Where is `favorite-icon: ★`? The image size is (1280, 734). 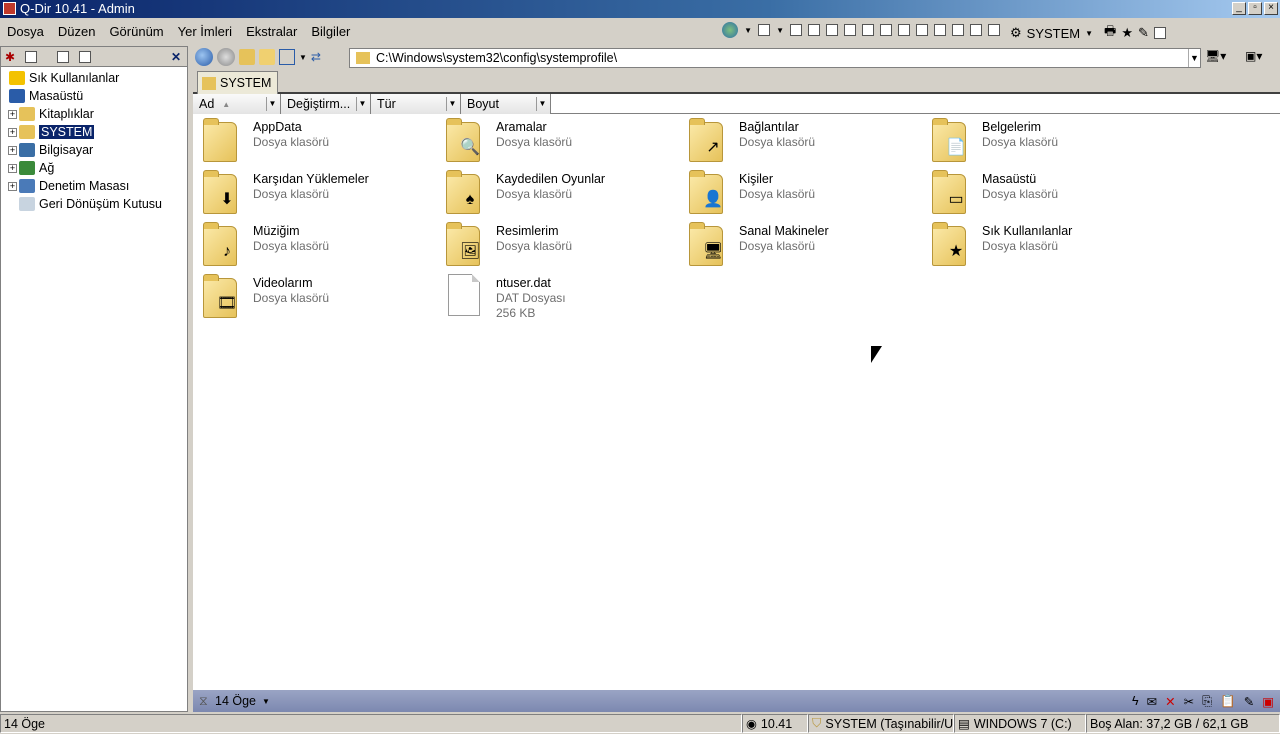 favorite-icon: ★ is located at coordinates (1127, 33).